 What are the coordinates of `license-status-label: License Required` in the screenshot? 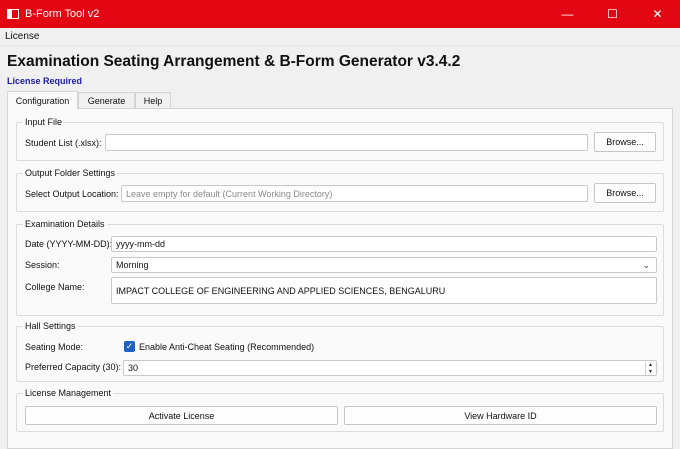 It's located at (45, 81).